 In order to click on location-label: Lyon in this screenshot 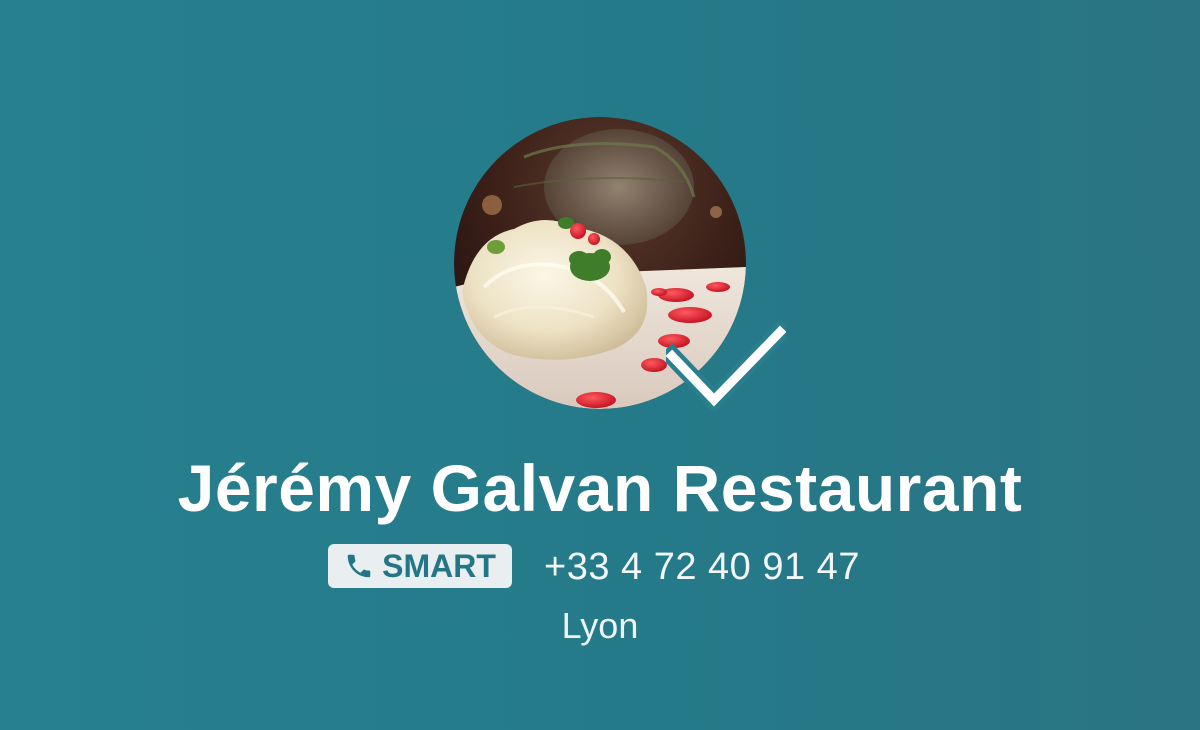, I will do `click(600, 625)`.